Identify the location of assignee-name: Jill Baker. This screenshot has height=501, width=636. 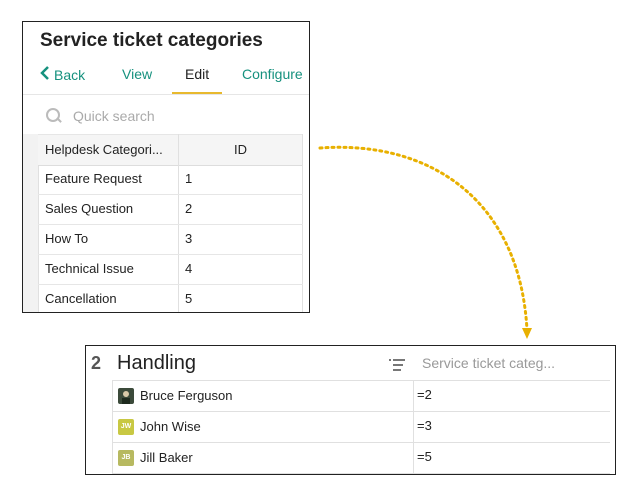
(166, 457).